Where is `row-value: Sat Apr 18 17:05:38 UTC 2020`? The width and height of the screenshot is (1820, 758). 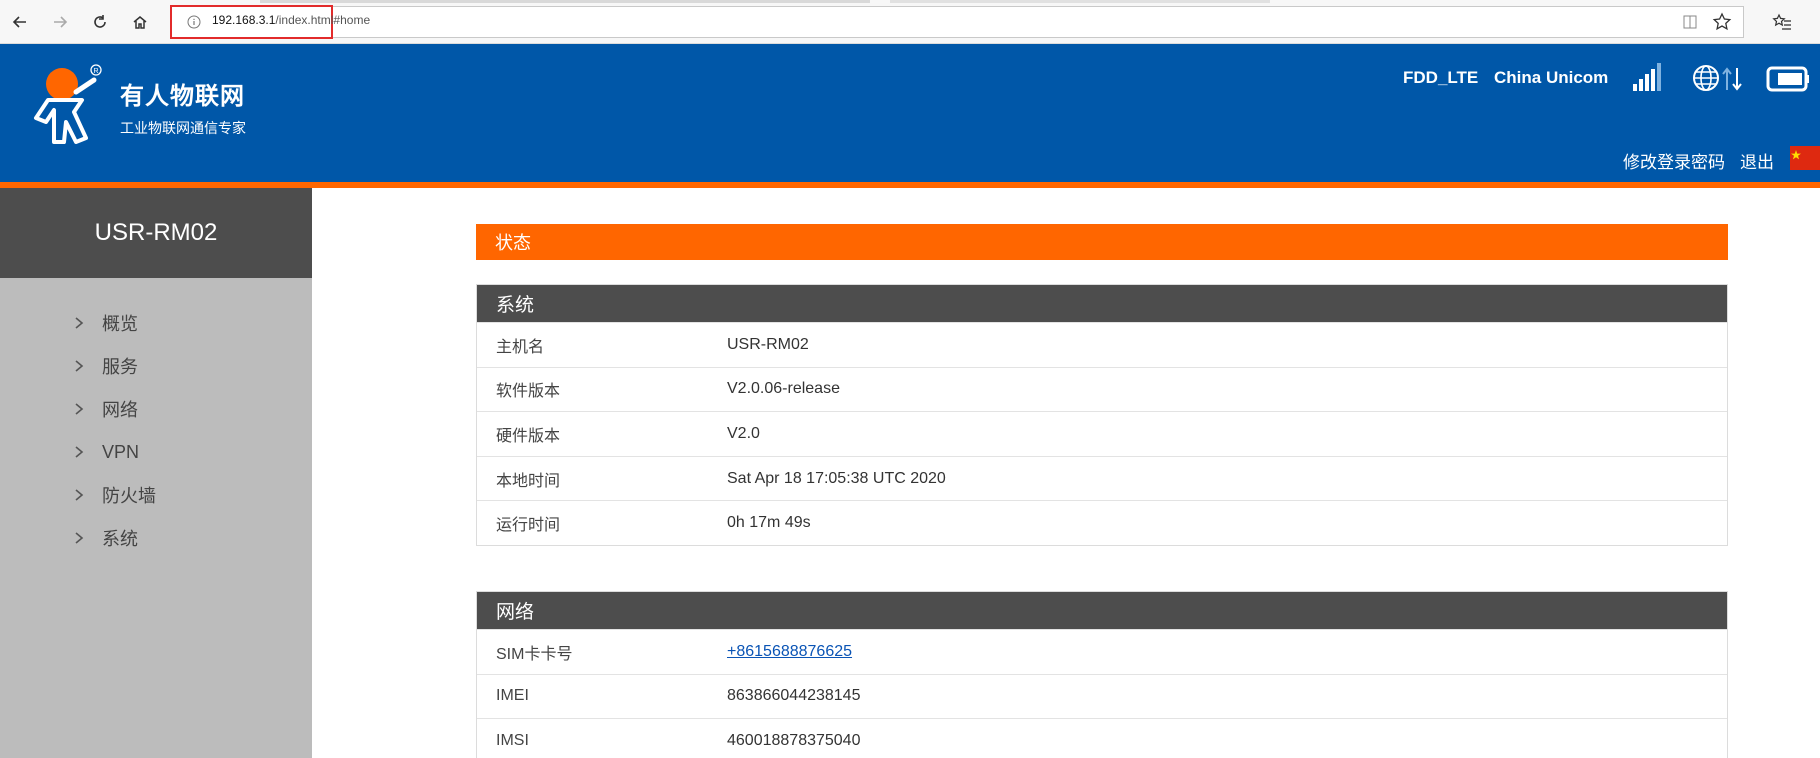
row-value: Sat Apr 18 17:05:38 UTC 2020 is located at coordinates (836, 478).